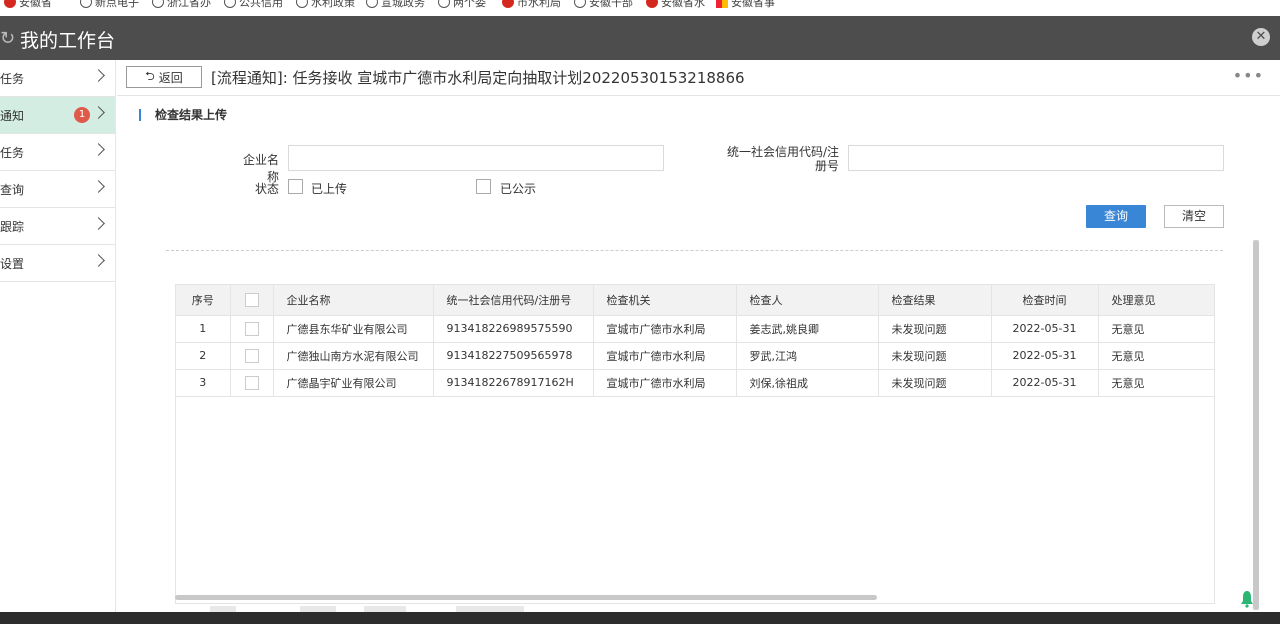 The image size is (1280, 624). What do you see at coordinates (483, 186) in the screenshot?
I see `status-published-checkbox` at bounding box center [483, 186].